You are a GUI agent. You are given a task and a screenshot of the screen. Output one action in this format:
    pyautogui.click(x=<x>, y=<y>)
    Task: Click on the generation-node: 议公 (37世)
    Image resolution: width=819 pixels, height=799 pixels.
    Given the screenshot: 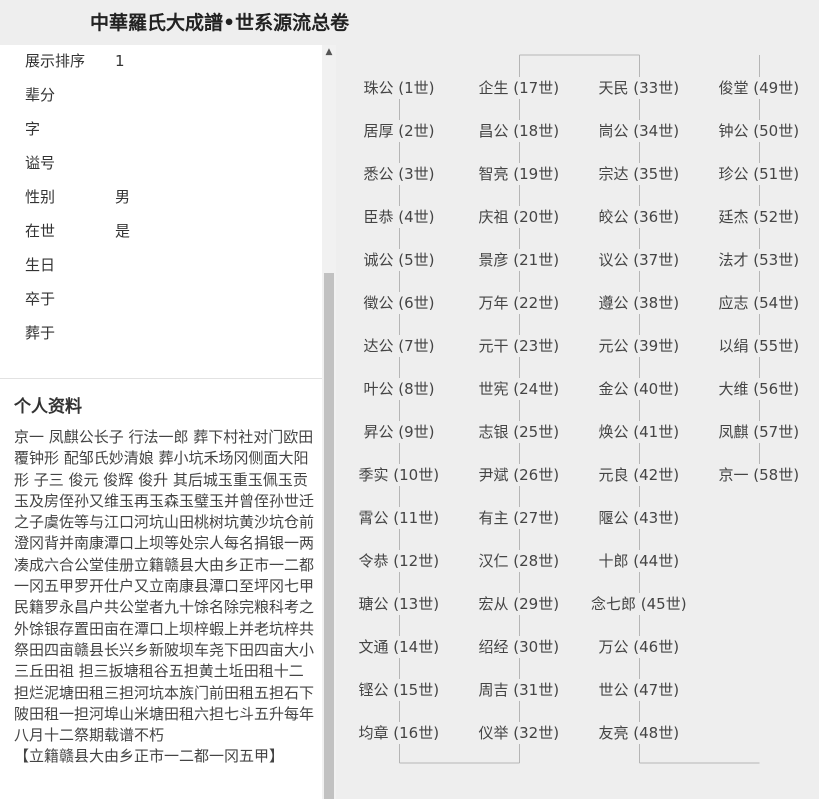 What is the action you would take?
    pyautogui.click(x=639, y=260)
    